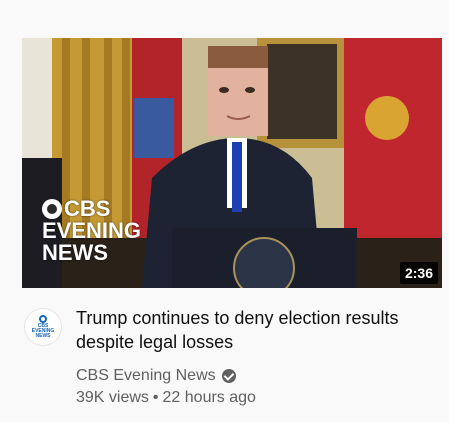 The height and width of the screenshot is (422, 449). I want to click on logo-line-news: NEWS, so click(75, 252).